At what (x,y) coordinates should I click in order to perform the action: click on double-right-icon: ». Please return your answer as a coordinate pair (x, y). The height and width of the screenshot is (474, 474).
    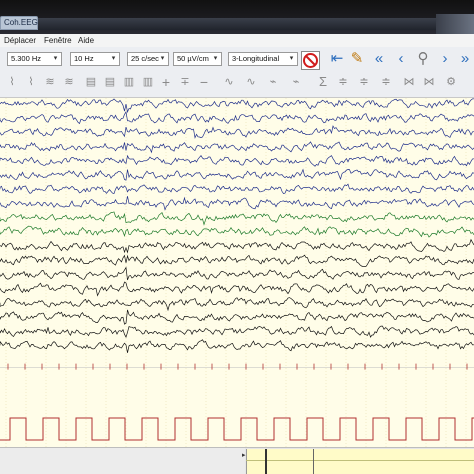
    Looking at the image, I should click on (465, 59).